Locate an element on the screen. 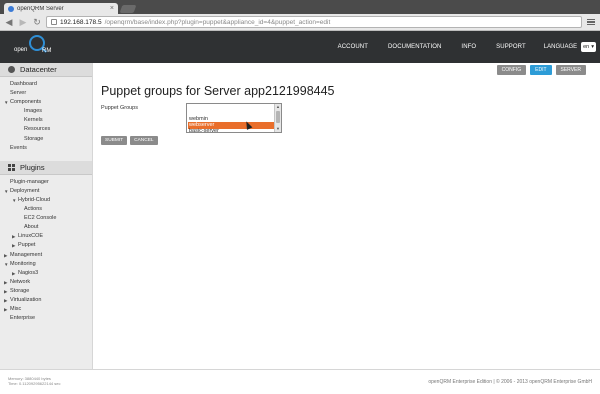  back-icon: ◀ is located at coordinates (9, 22).